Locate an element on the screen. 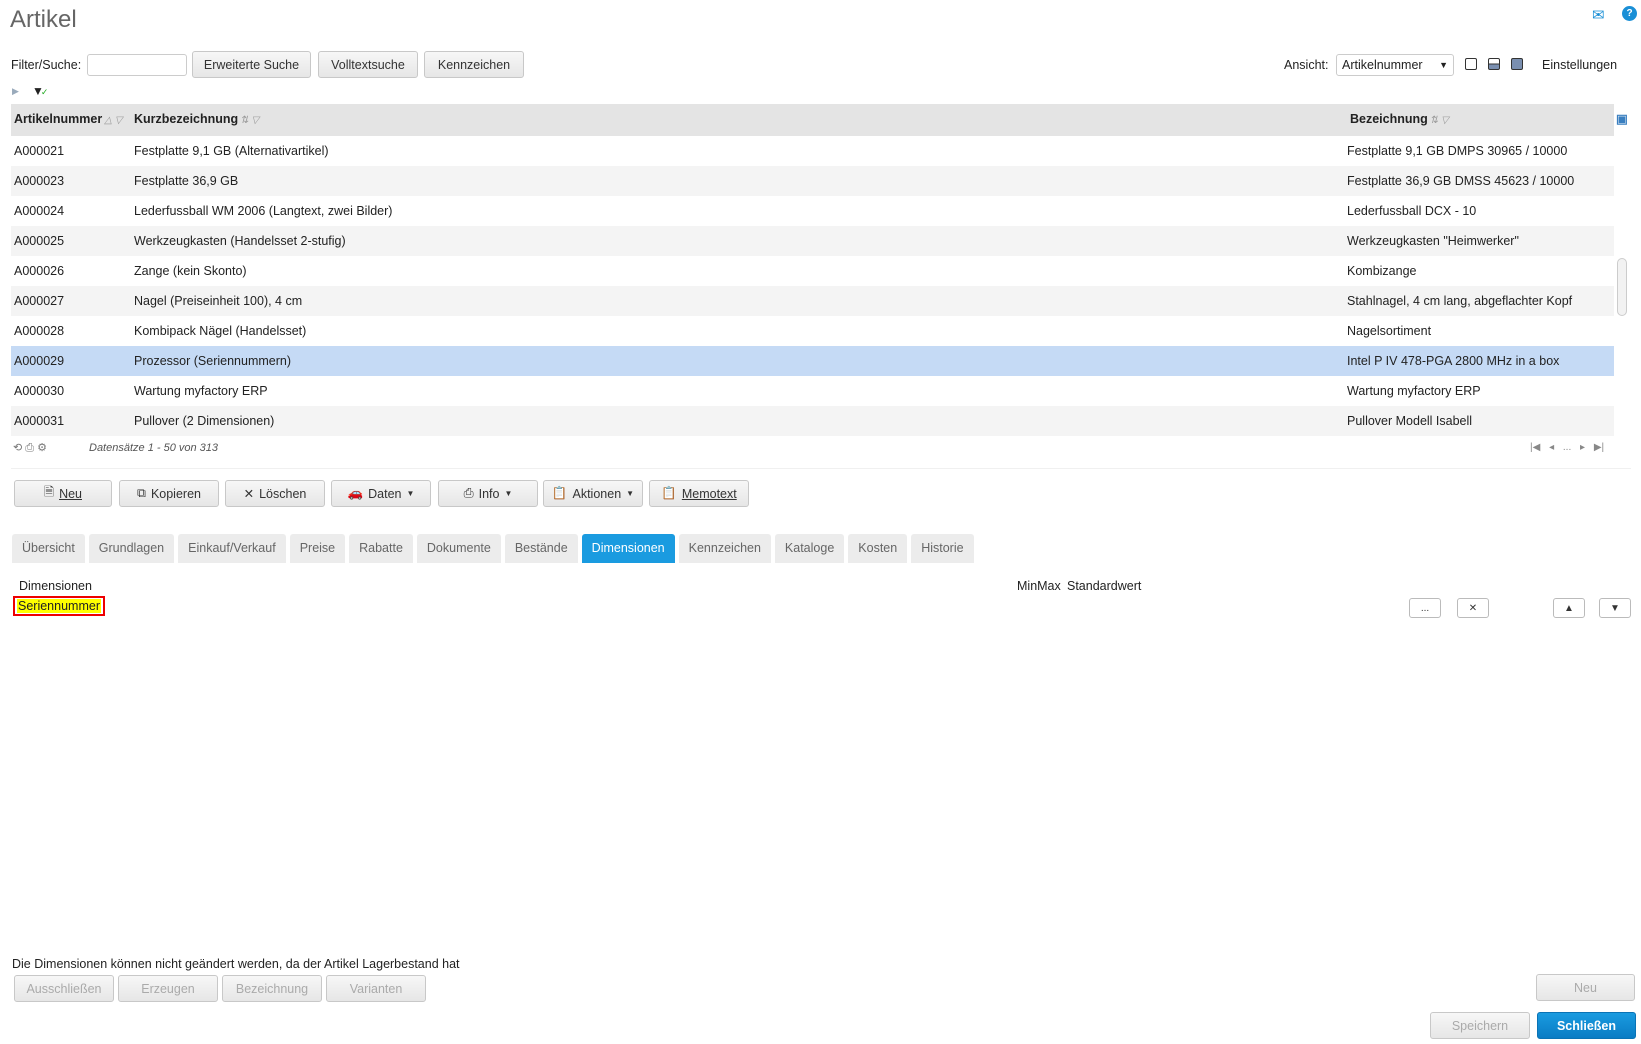  layout-split-icon is located at coordinates (1494, 64).